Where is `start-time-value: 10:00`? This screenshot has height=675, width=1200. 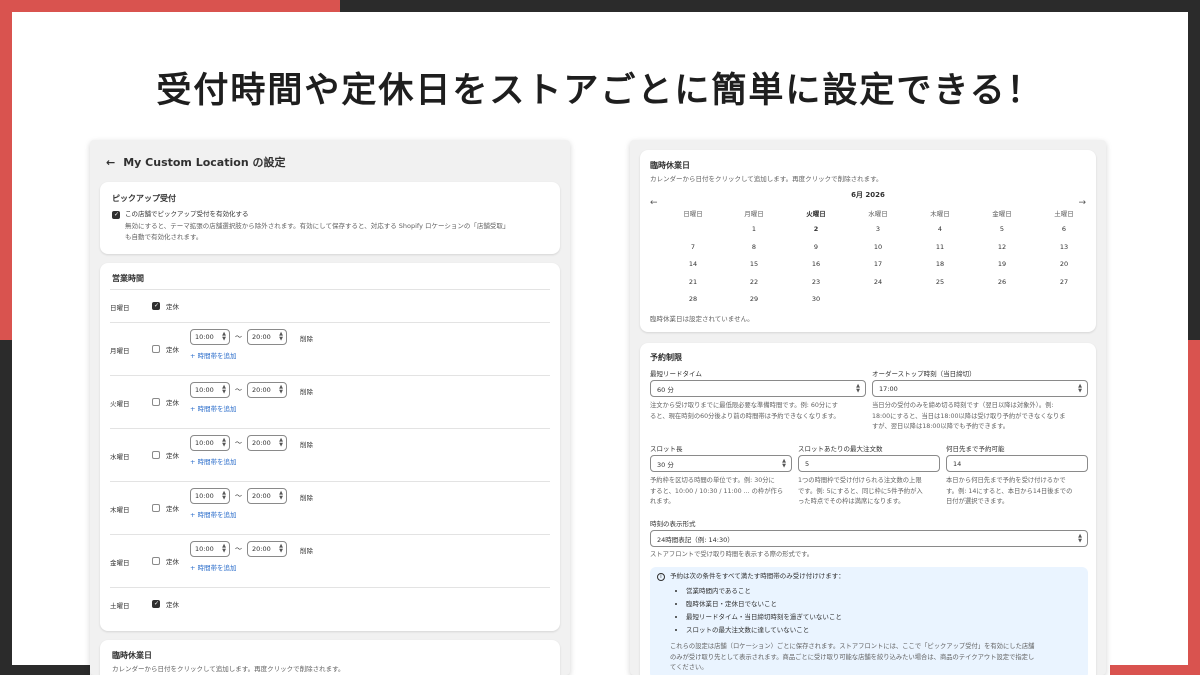 start-time-value: 10:00 is located at coordinates (204, 390).